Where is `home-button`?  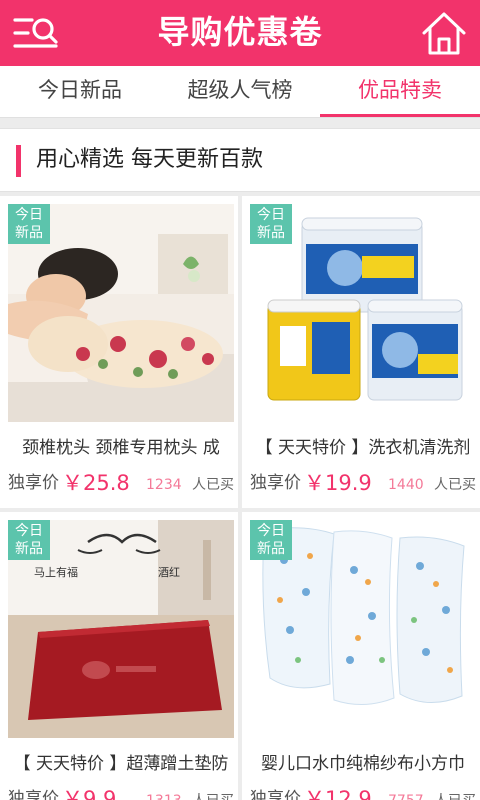 home-button is located at coordinates (444, 33).